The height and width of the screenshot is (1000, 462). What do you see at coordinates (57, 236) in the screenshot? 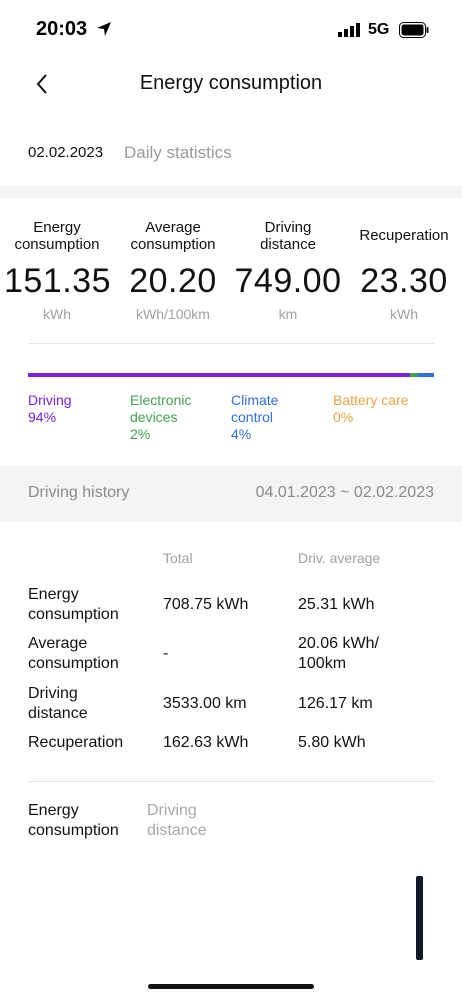
I see `stat-label-energy-consumption: Energy consumption` at bounding box center [57, 236].